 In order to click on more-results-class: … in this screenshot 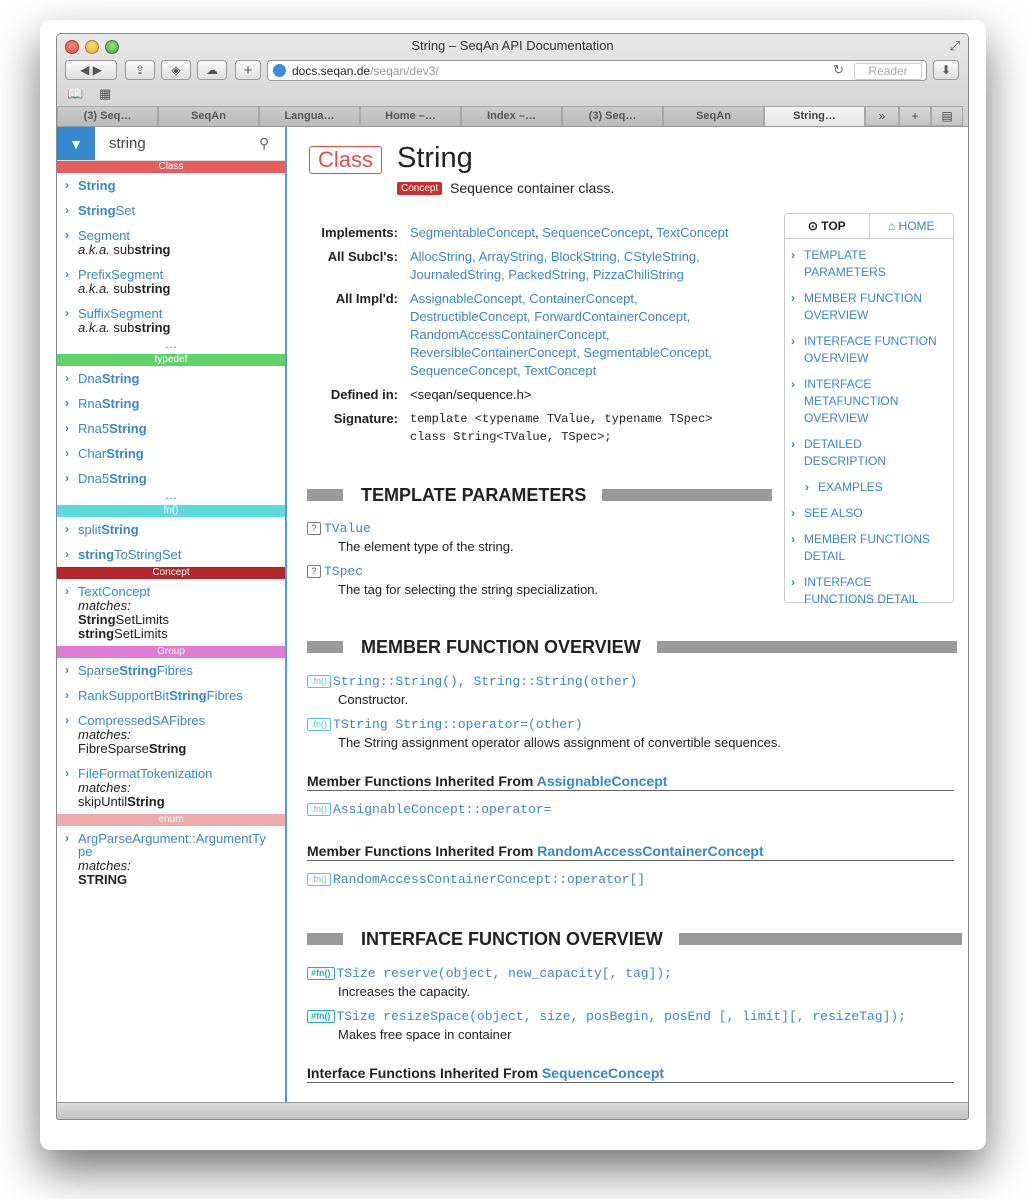, I will do `click(171, 345)`.